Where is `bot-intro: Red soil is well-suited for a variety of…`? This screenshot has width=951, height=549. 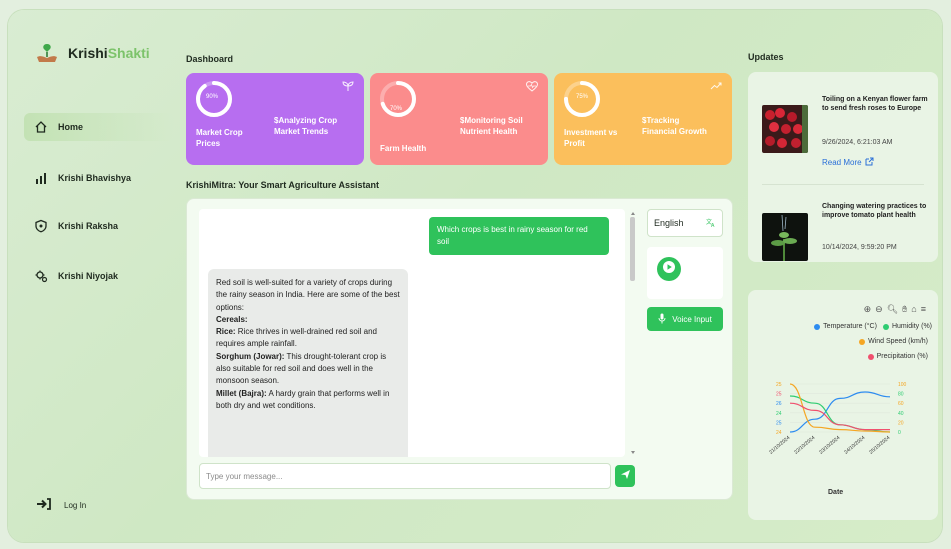 bot-intro: Red soil is well-suited for a variety of… is located at coordinates (308, 295).